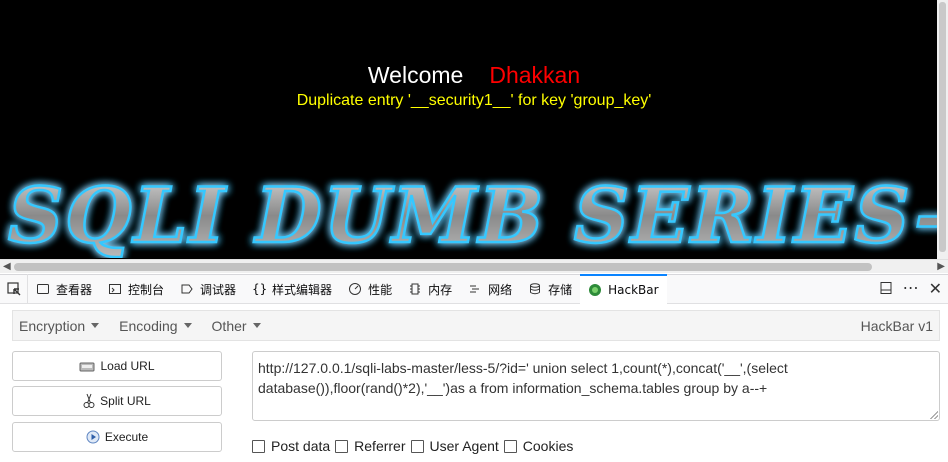 This screenshot has width=948, height=462. What do you see at coordinates (500, 289) in the screenshot?
I see `tab-label: 网络` at bounding box center [500, 289].